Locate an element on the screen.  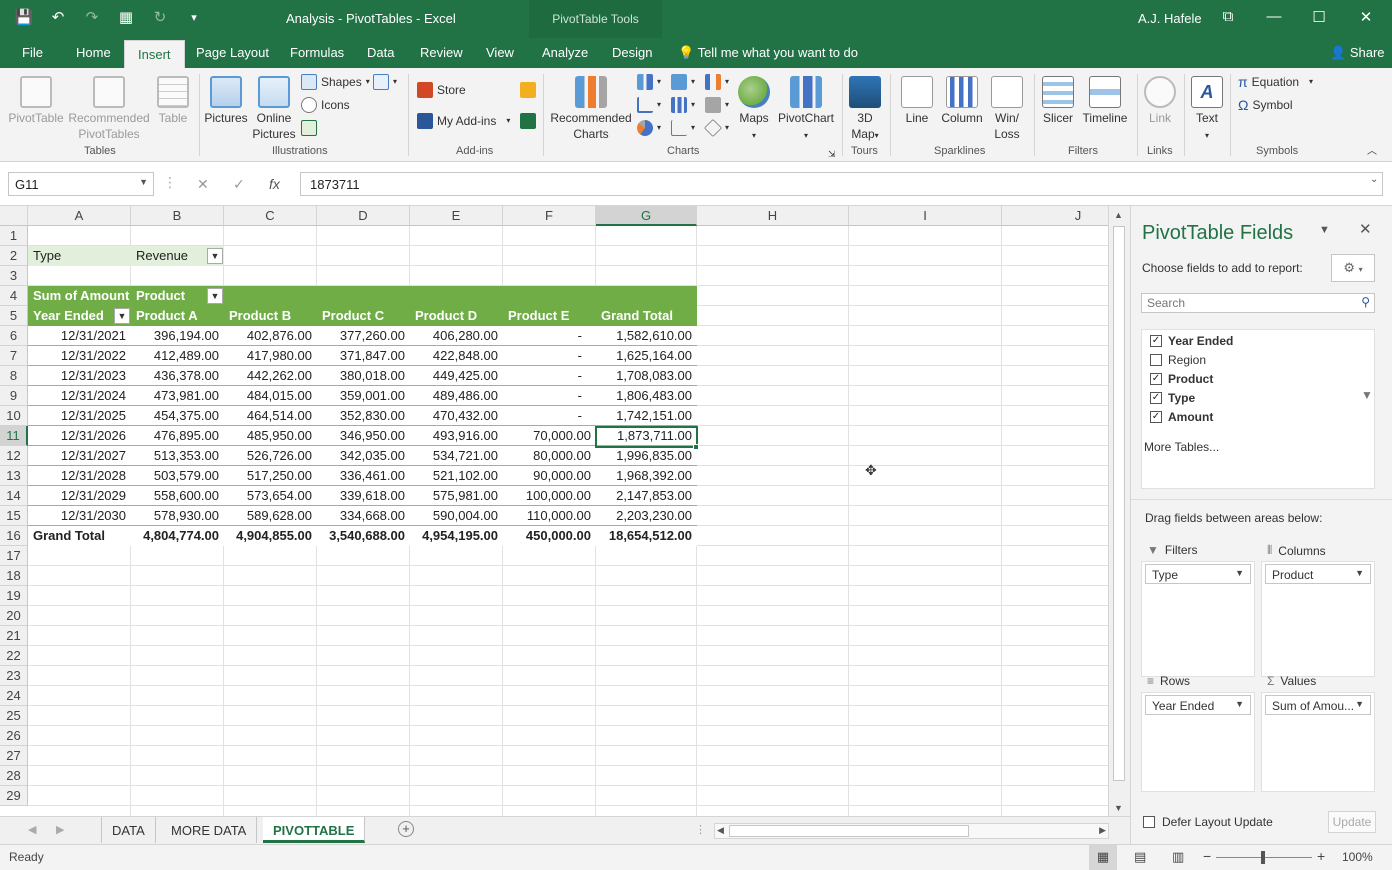
my-addins-button: My Add-ins ▾ is located at coordinates (463, 121).